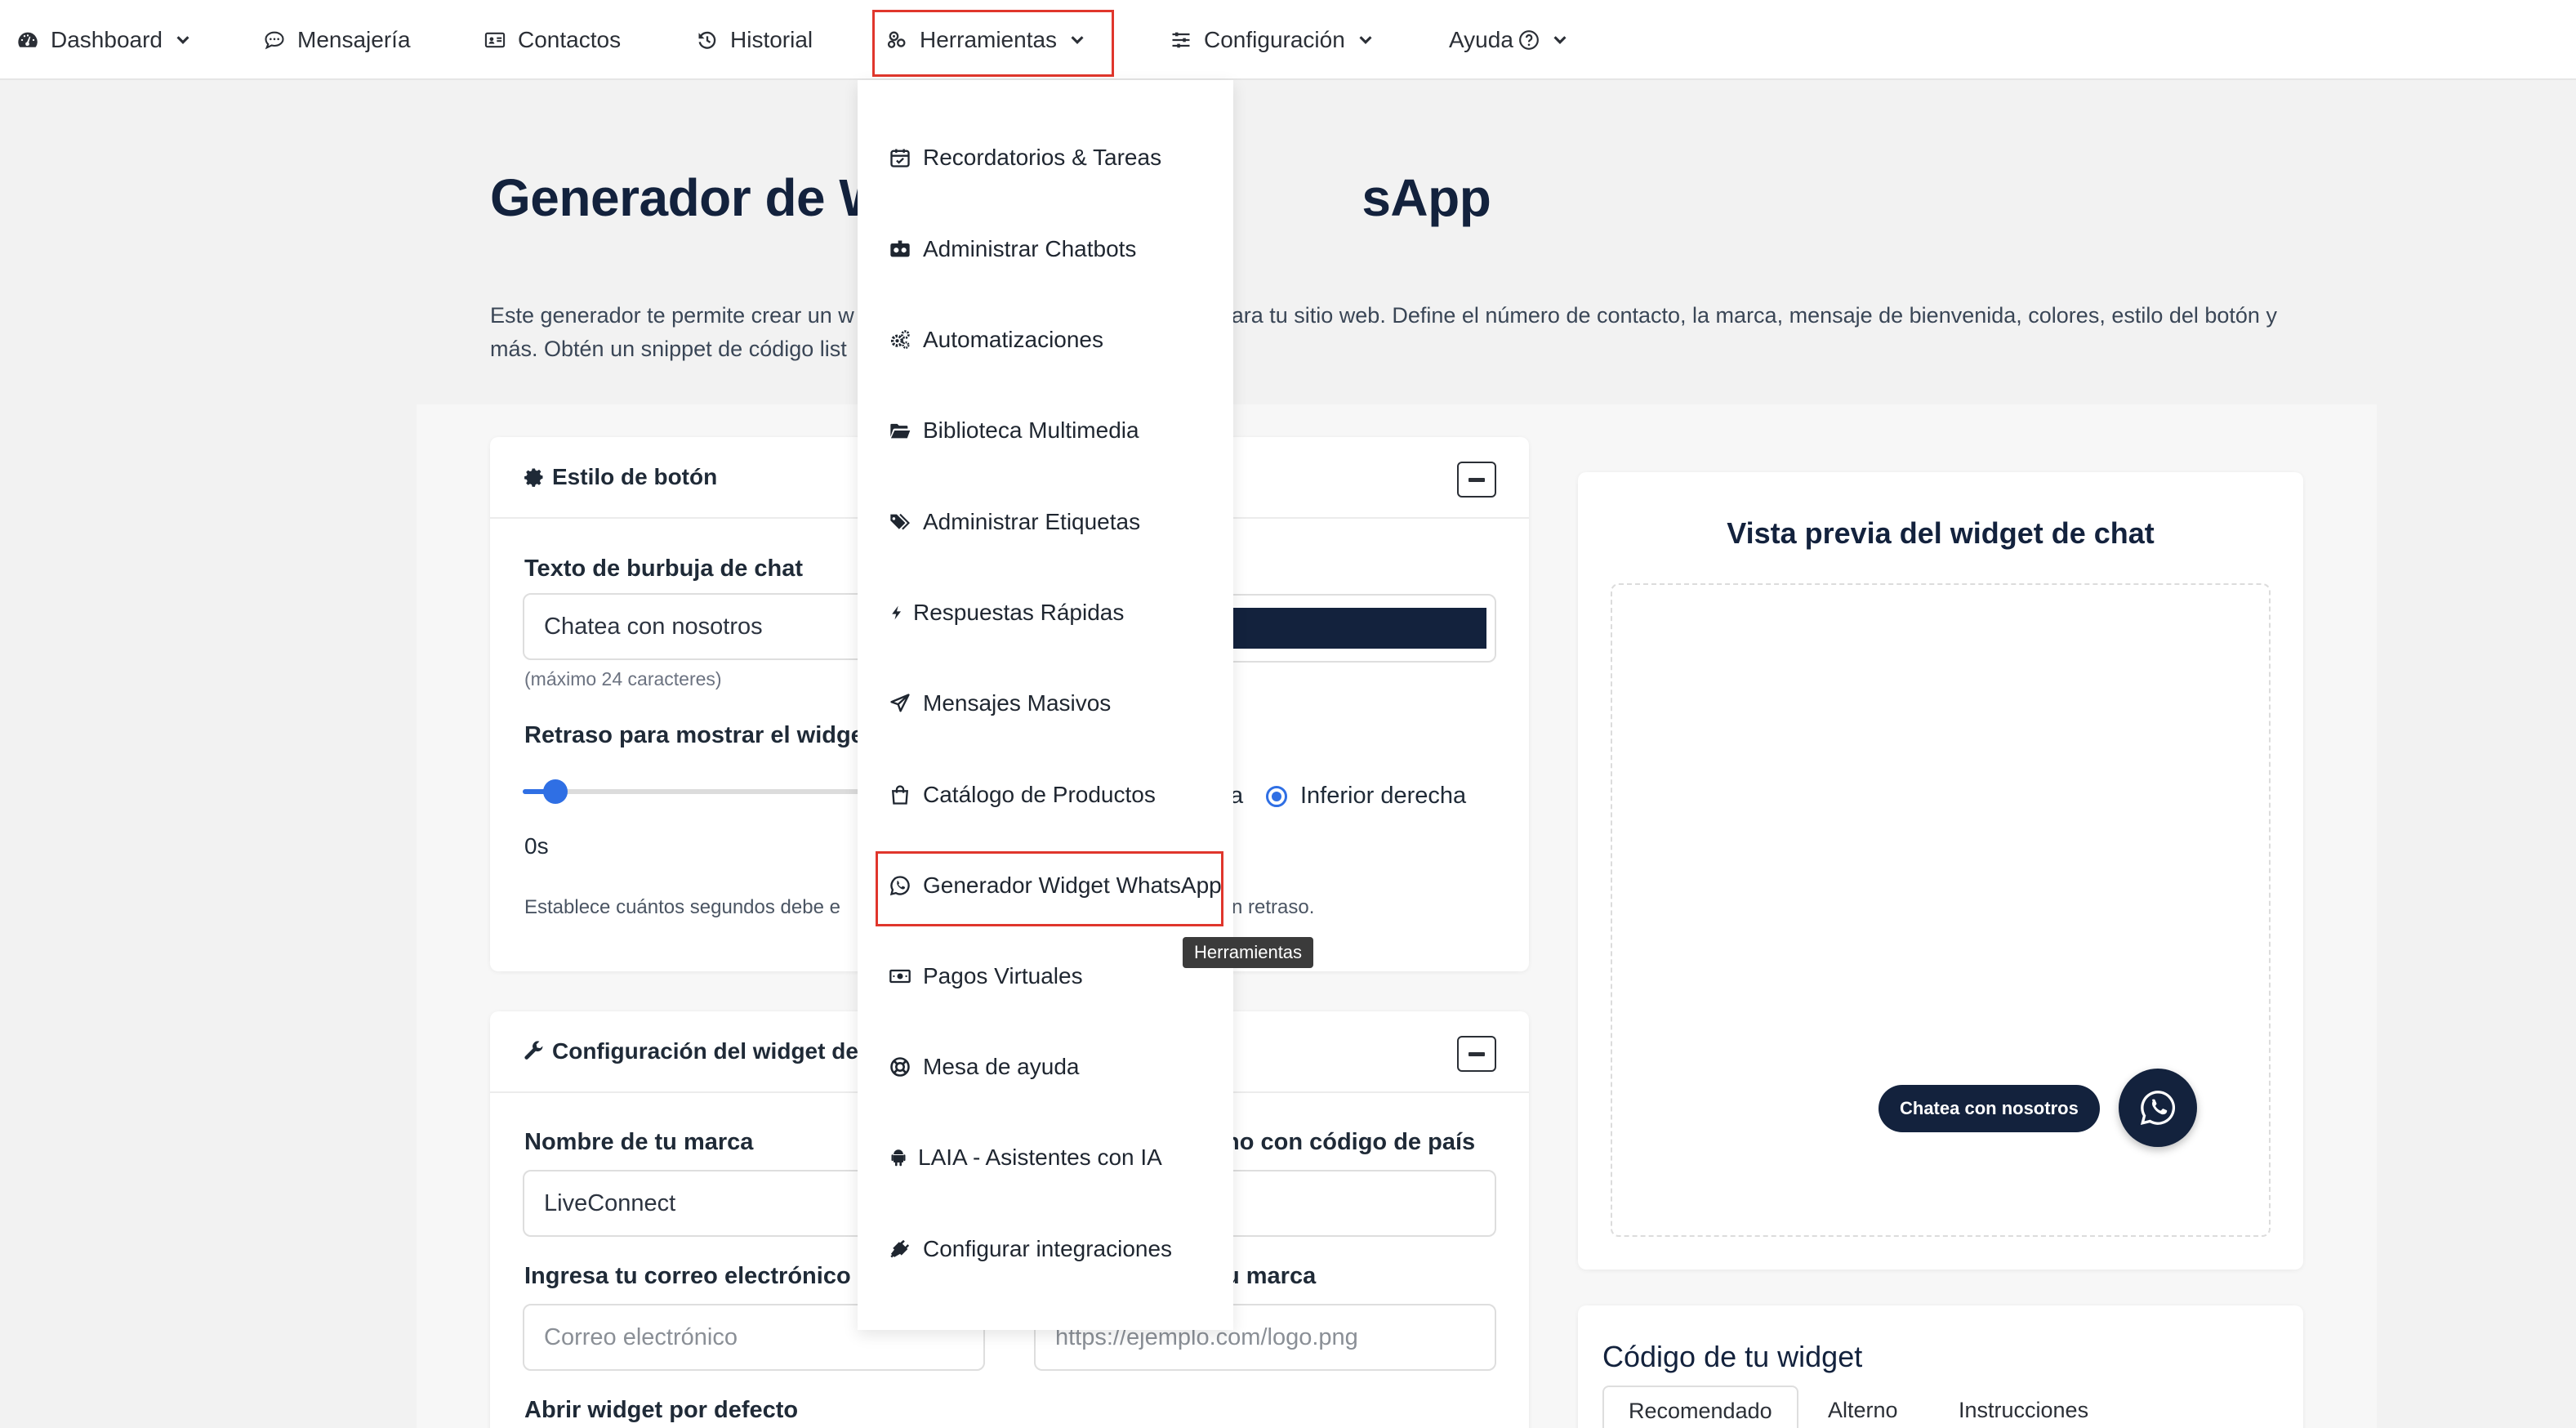 Image resolution: width=2576 pixels, height=1428 pixels. What do you see at coordinates (1481, 40) in the screenshot?
I see `nav-ayuda-label: Ayuda` at bounding box center [1481, 40].